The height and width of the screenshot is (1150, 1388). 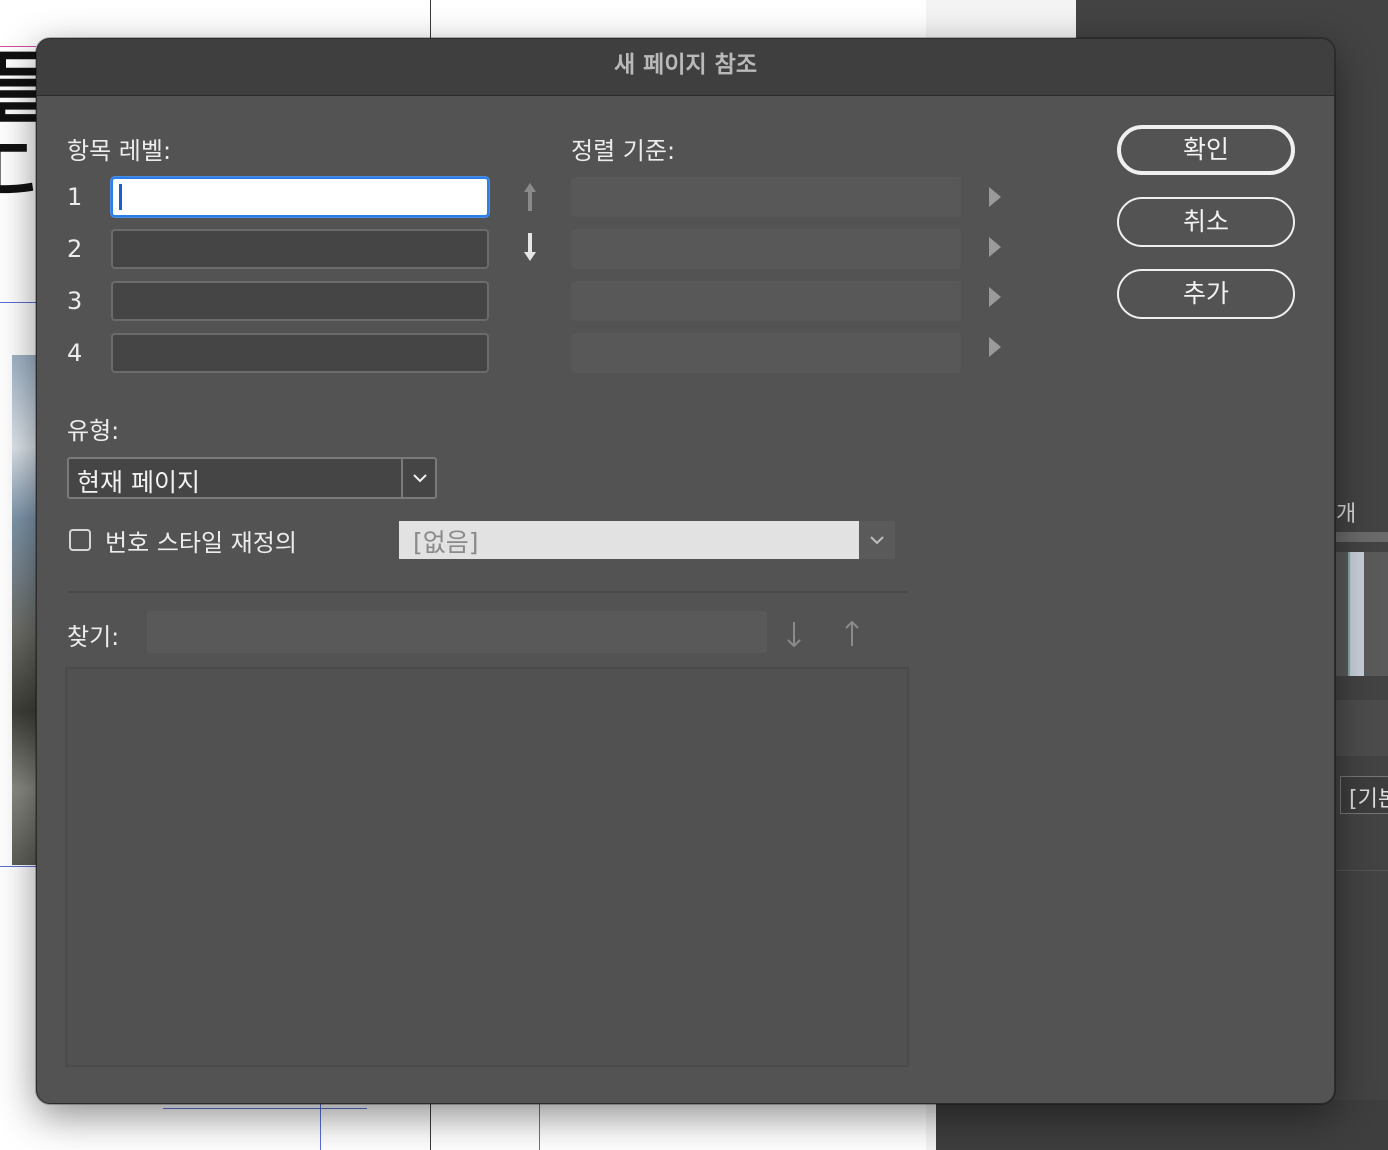 I want to click on level-2-input, so click(x=300, y=249).